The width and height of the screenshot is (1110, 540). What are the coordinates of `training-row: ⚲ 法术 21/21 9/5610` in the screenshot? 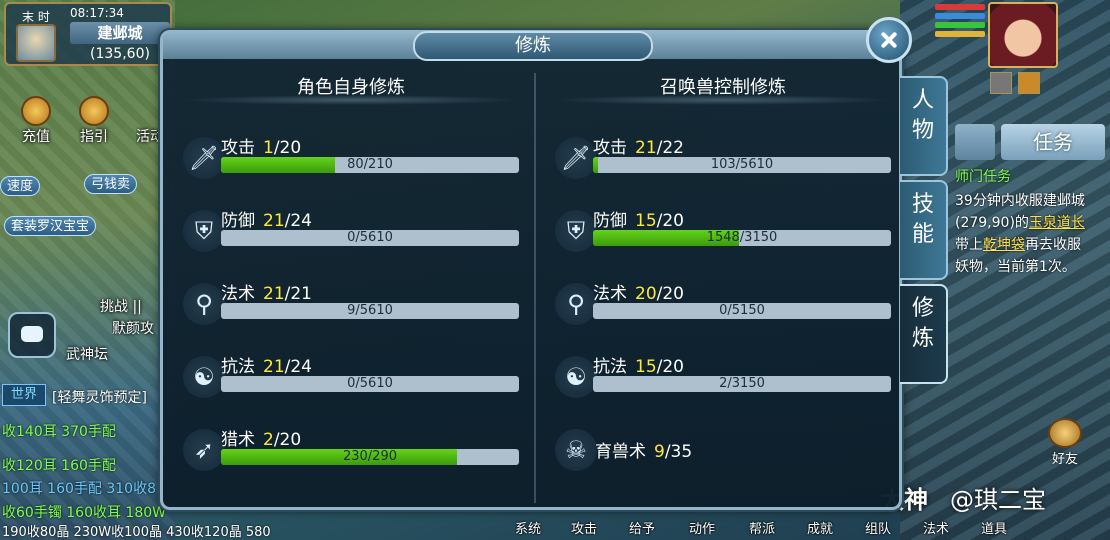 It's located at (353, 309).